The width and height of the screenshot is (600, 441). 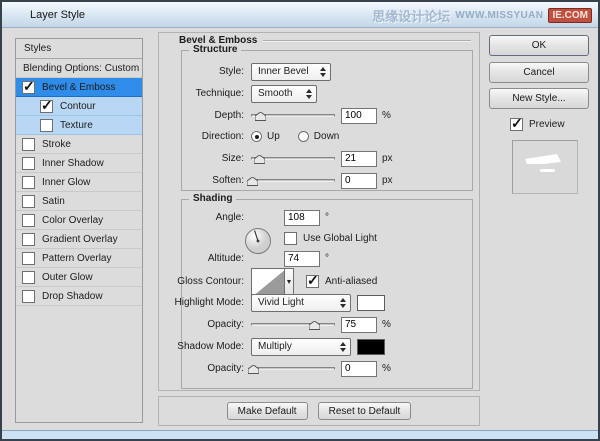 I want to click on sidebar-item-texture: Texture, so click(x=79, y=125).